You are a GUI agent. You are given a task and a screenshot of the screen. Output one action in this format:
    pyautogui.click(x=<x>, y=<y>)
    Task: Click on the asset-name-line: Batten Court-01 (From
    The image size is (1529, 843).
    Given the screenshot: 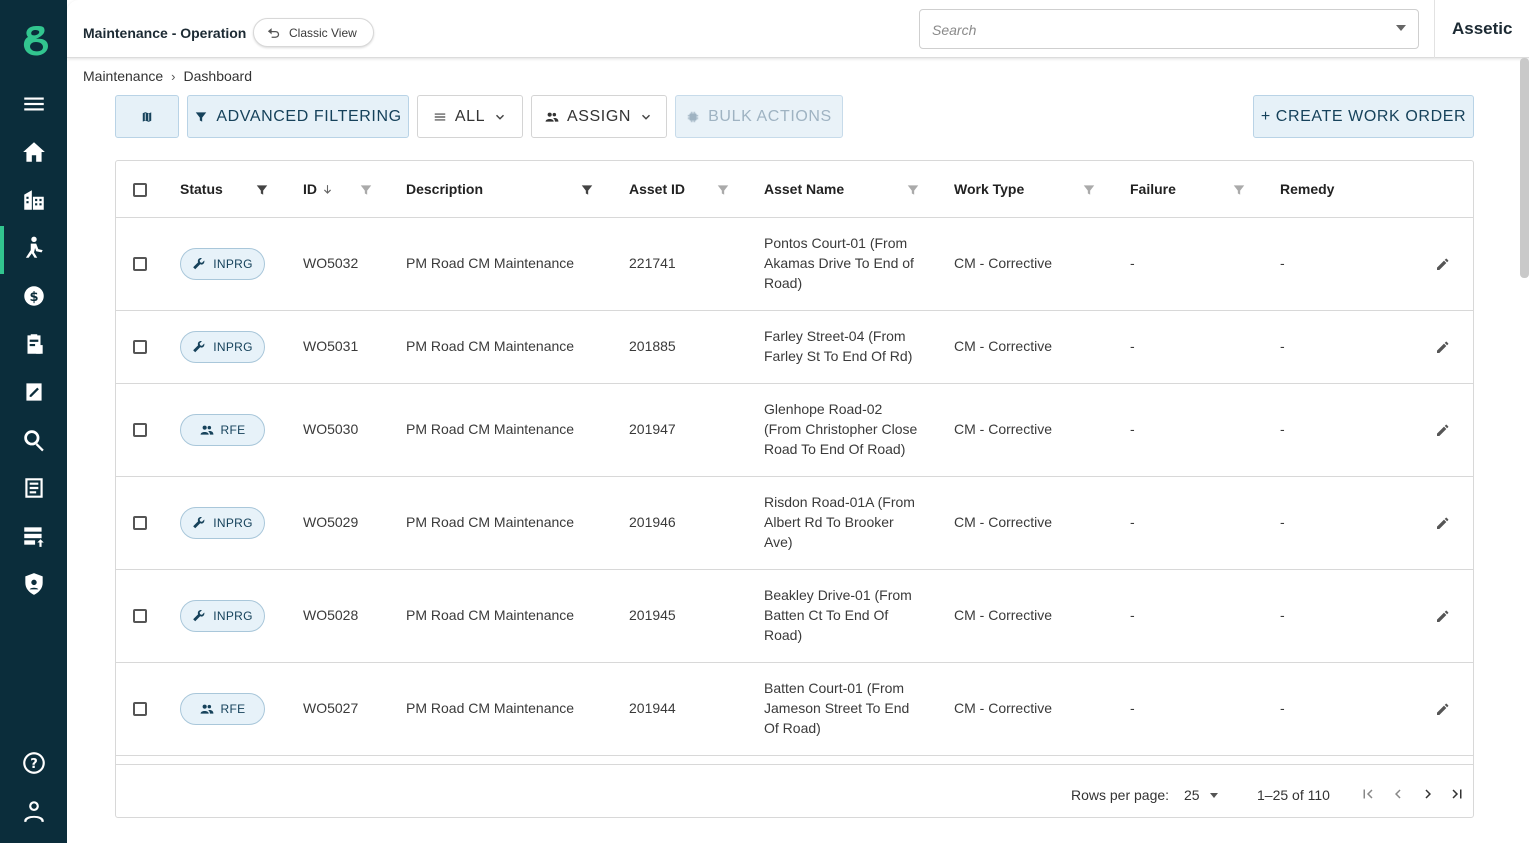 What is the action you would take?
    pyautogui.click(x=834, y=688)
    